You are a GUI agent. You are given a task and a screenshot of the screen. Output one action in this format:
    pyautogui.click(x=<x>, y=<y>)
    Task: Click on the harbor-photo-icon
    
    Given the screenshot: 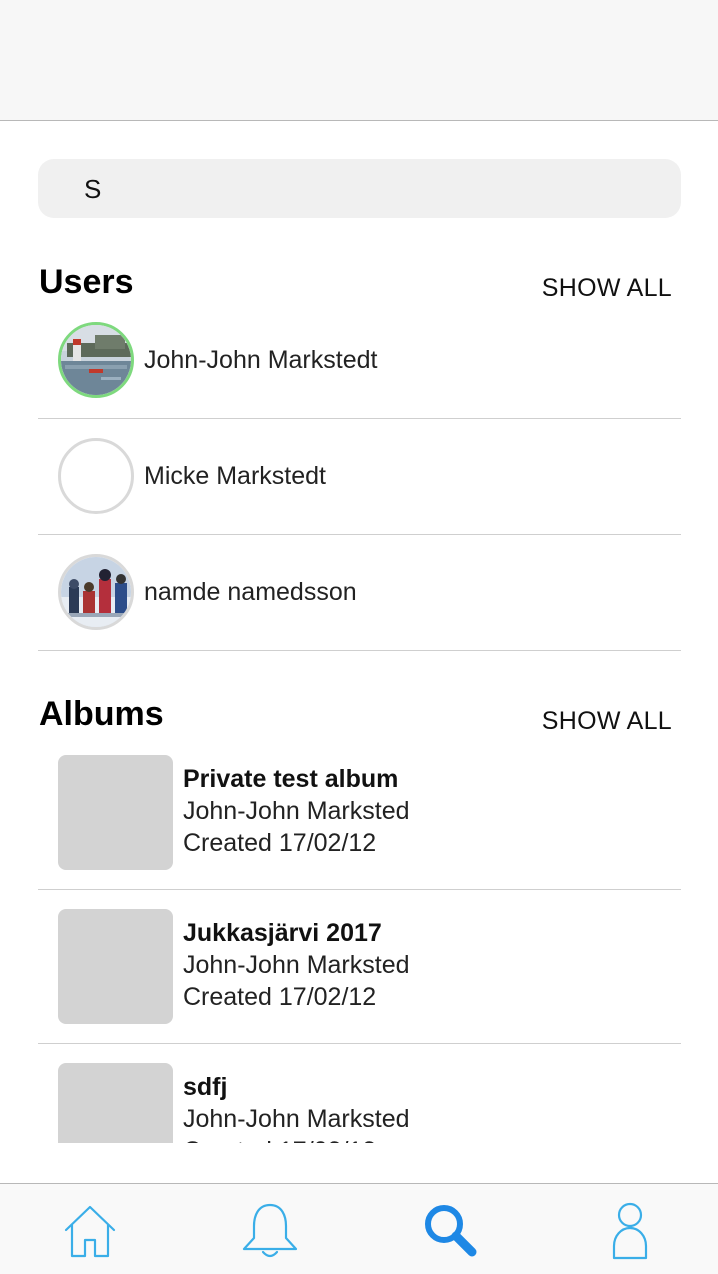 What is the action you would take?
    pyautogui.click(x=96, y=360)
    